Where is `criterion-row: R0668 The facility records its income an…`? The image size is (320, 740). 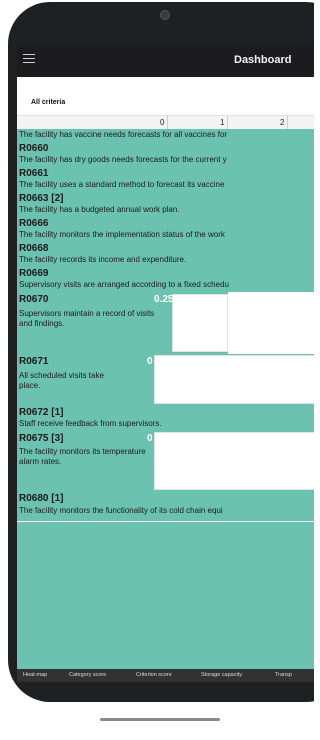
criterion-row: R0668 The facility records its income an… is located at coordinates (165, 254).